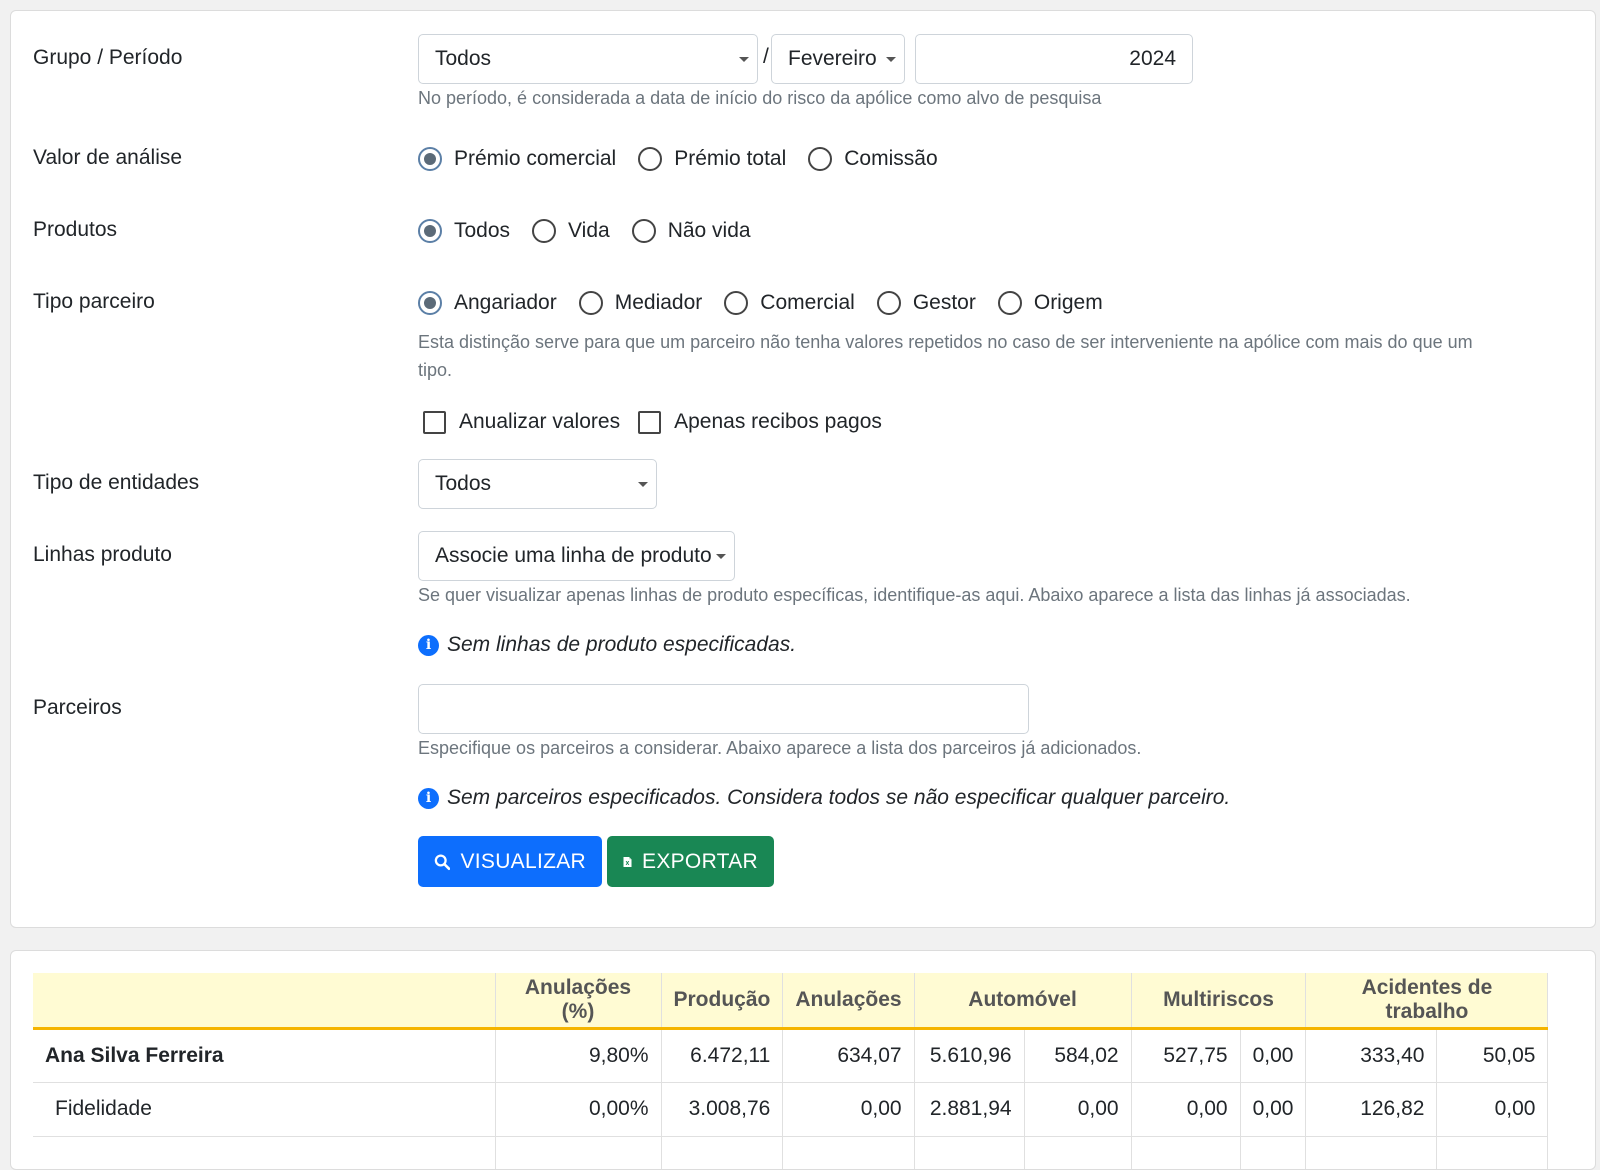  What do you see at coordinates (1371, 1055) in the screenshot?
I see `cell: 333,40` at bounding box center [1371, 1055].